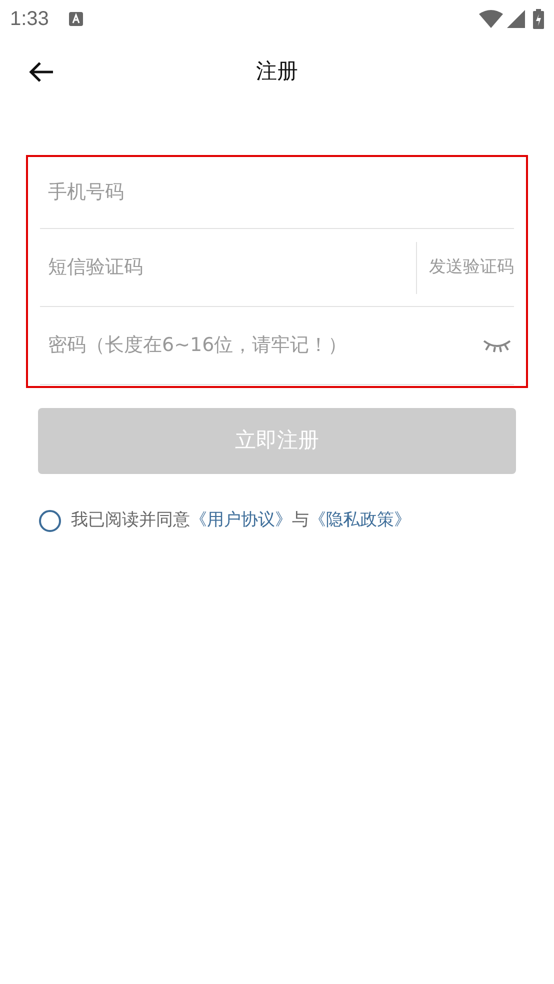 The width and height of the screenshot is (554, 984). Describe the element at coordinates (29, 19) in the screenshot. I see `status-time: 1:33` at that location.